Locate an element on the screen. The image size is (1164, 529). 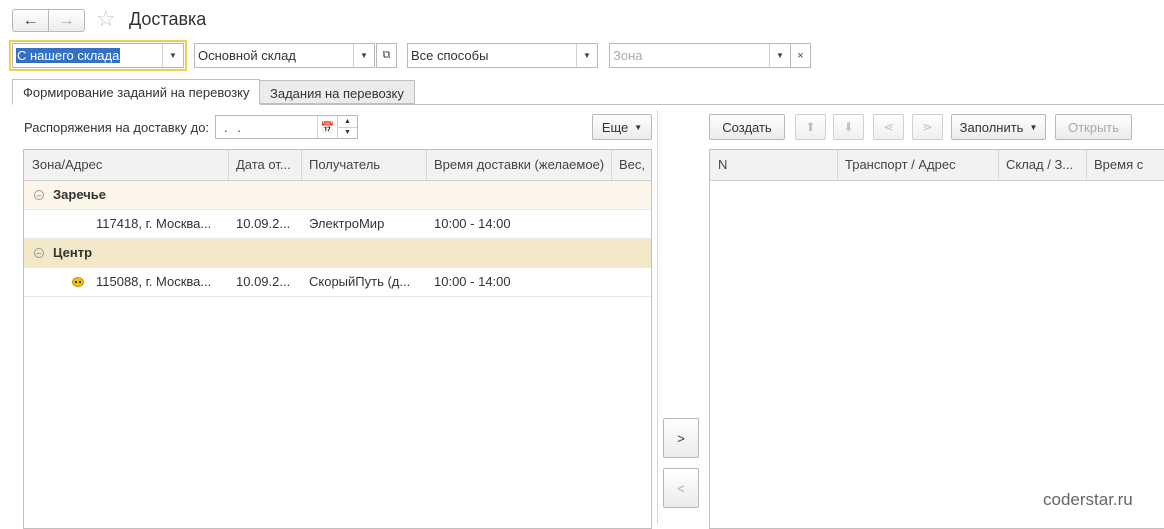
source-value: С нашего склада is located at coordinates (68, 55).